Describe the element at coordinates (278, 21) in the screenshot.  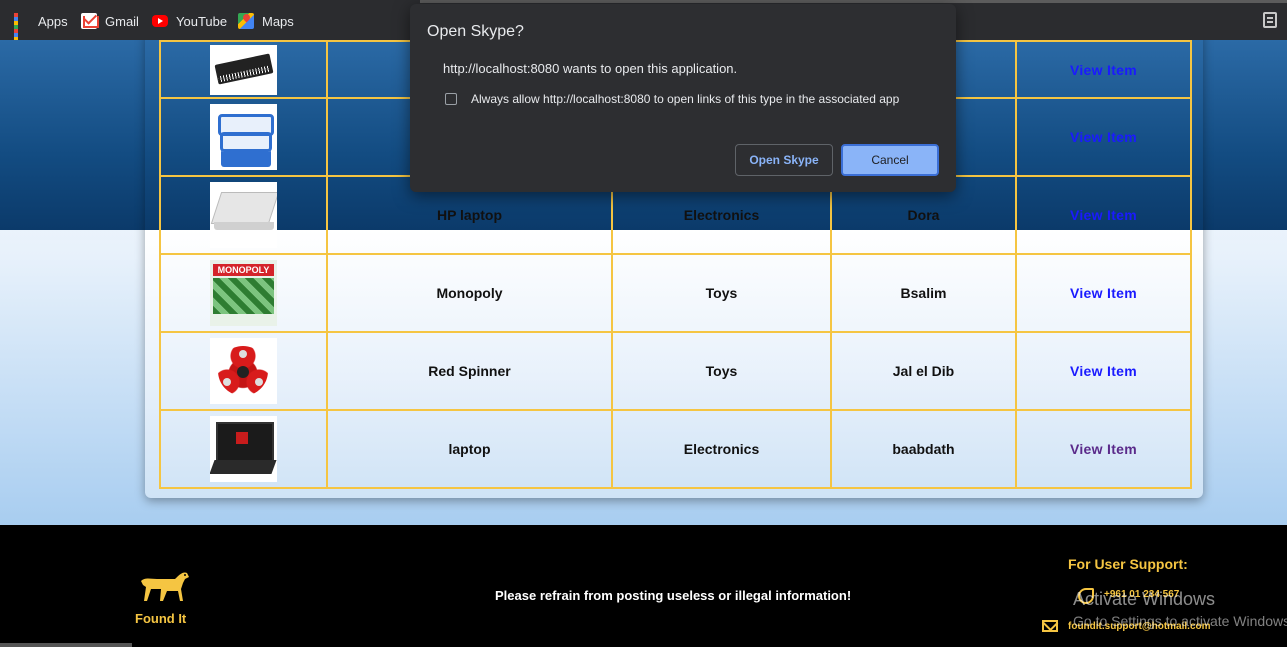
I see `bookmark-label: Maps` at that location.